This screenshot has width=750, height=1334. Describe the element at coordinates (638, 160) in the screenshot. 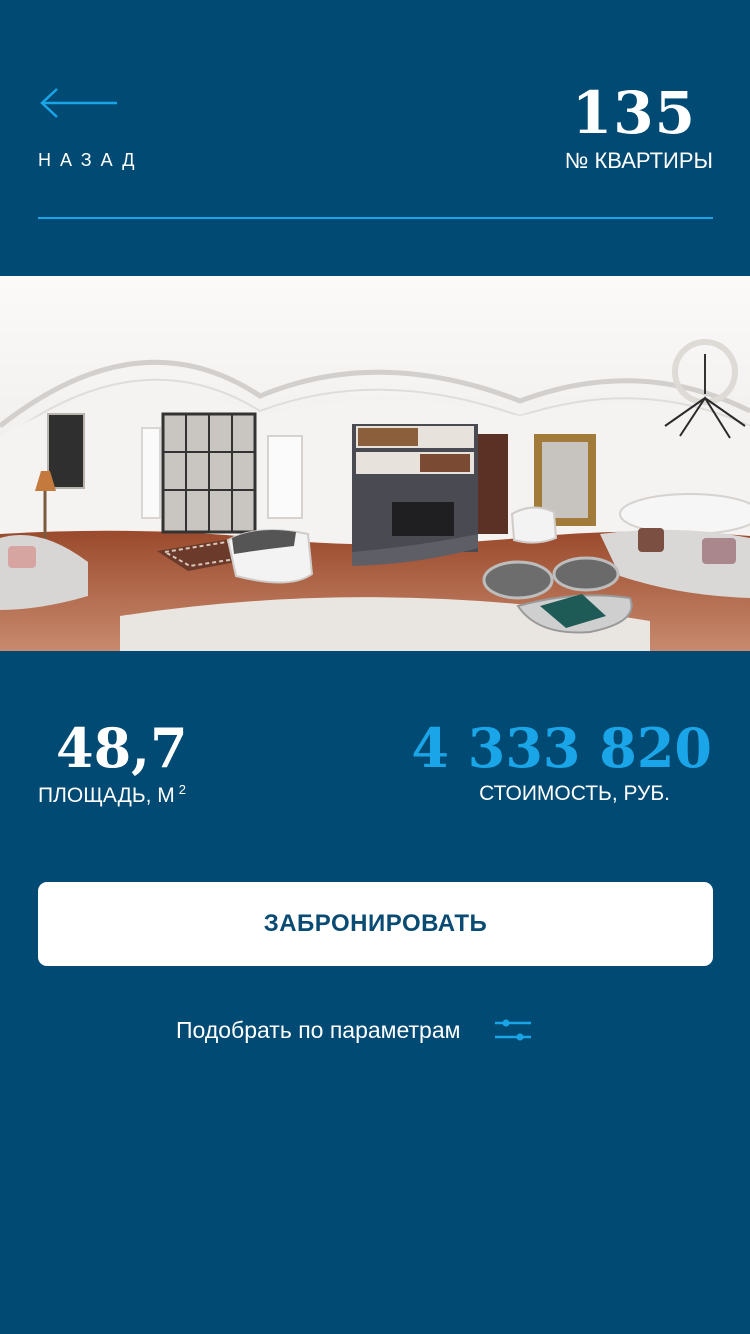

I see `apartment-number-label: № КВАРТИРЫ` at that location.